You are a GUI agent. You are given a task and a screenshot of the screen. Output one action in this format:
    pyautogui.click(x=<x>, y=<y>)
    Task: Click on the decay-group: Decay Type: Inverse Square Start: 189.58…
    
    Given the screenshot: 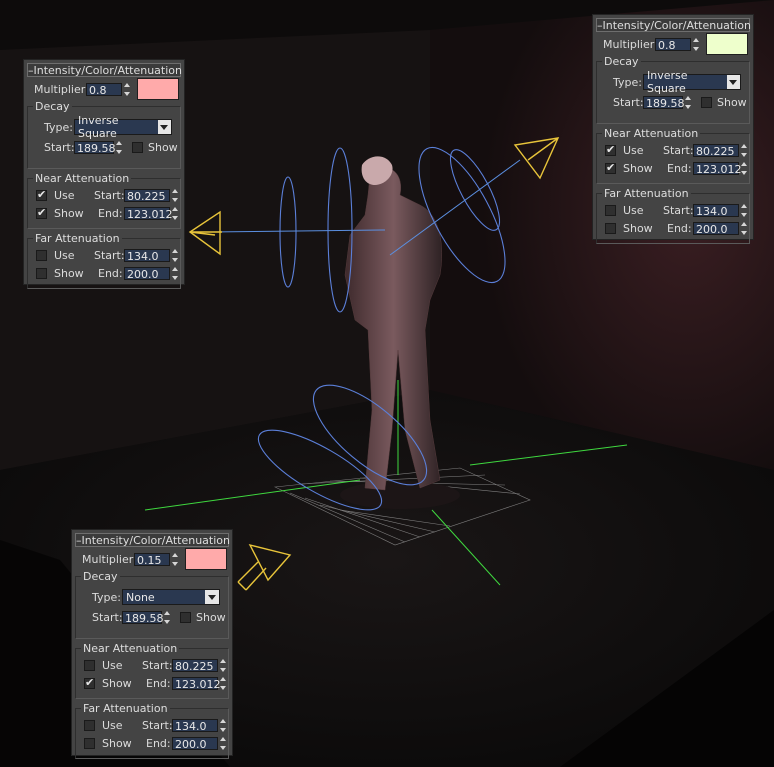 What is the action you would take?
    pyautogui.click(x=104, y=134)
    